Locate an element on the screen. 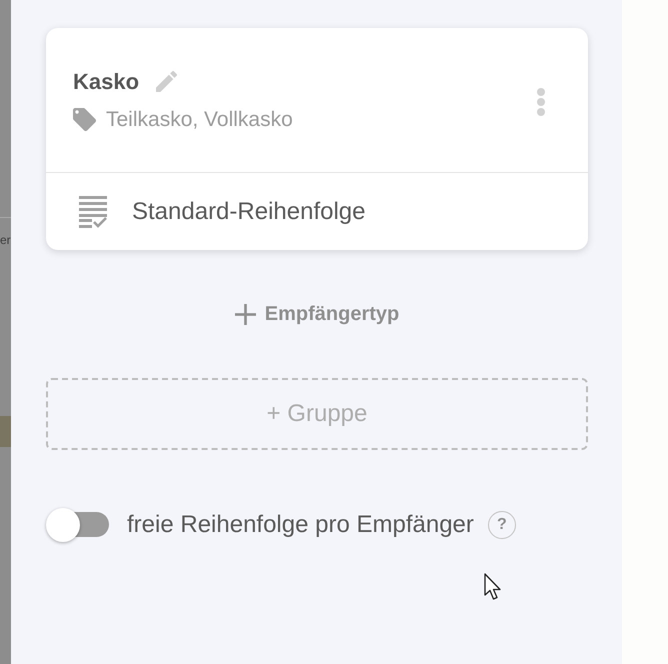 The height and width of the screenshot is (664, 668). toggle-switch is located at coordinates (78, 525).